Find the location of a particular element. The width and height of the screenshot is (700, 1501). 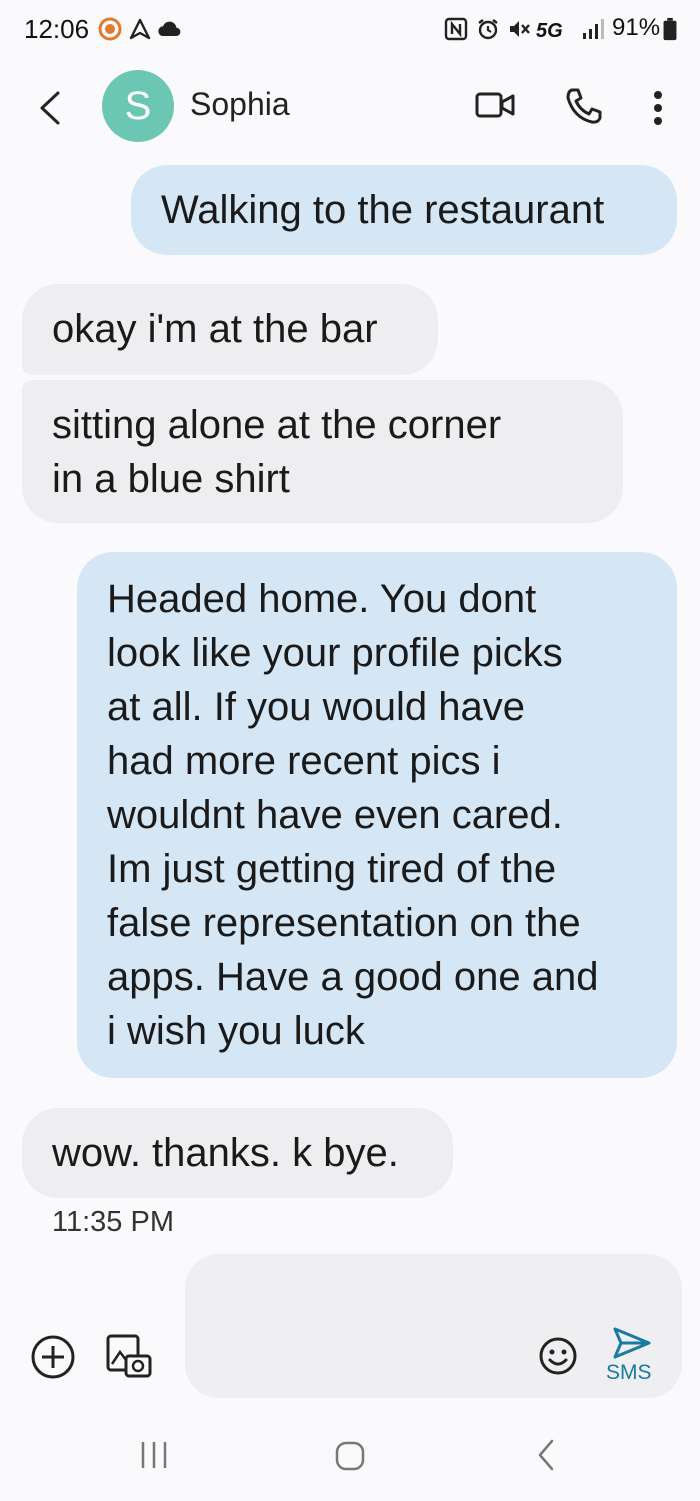

status-time: 12:06 is located at coordinates (57, 29).